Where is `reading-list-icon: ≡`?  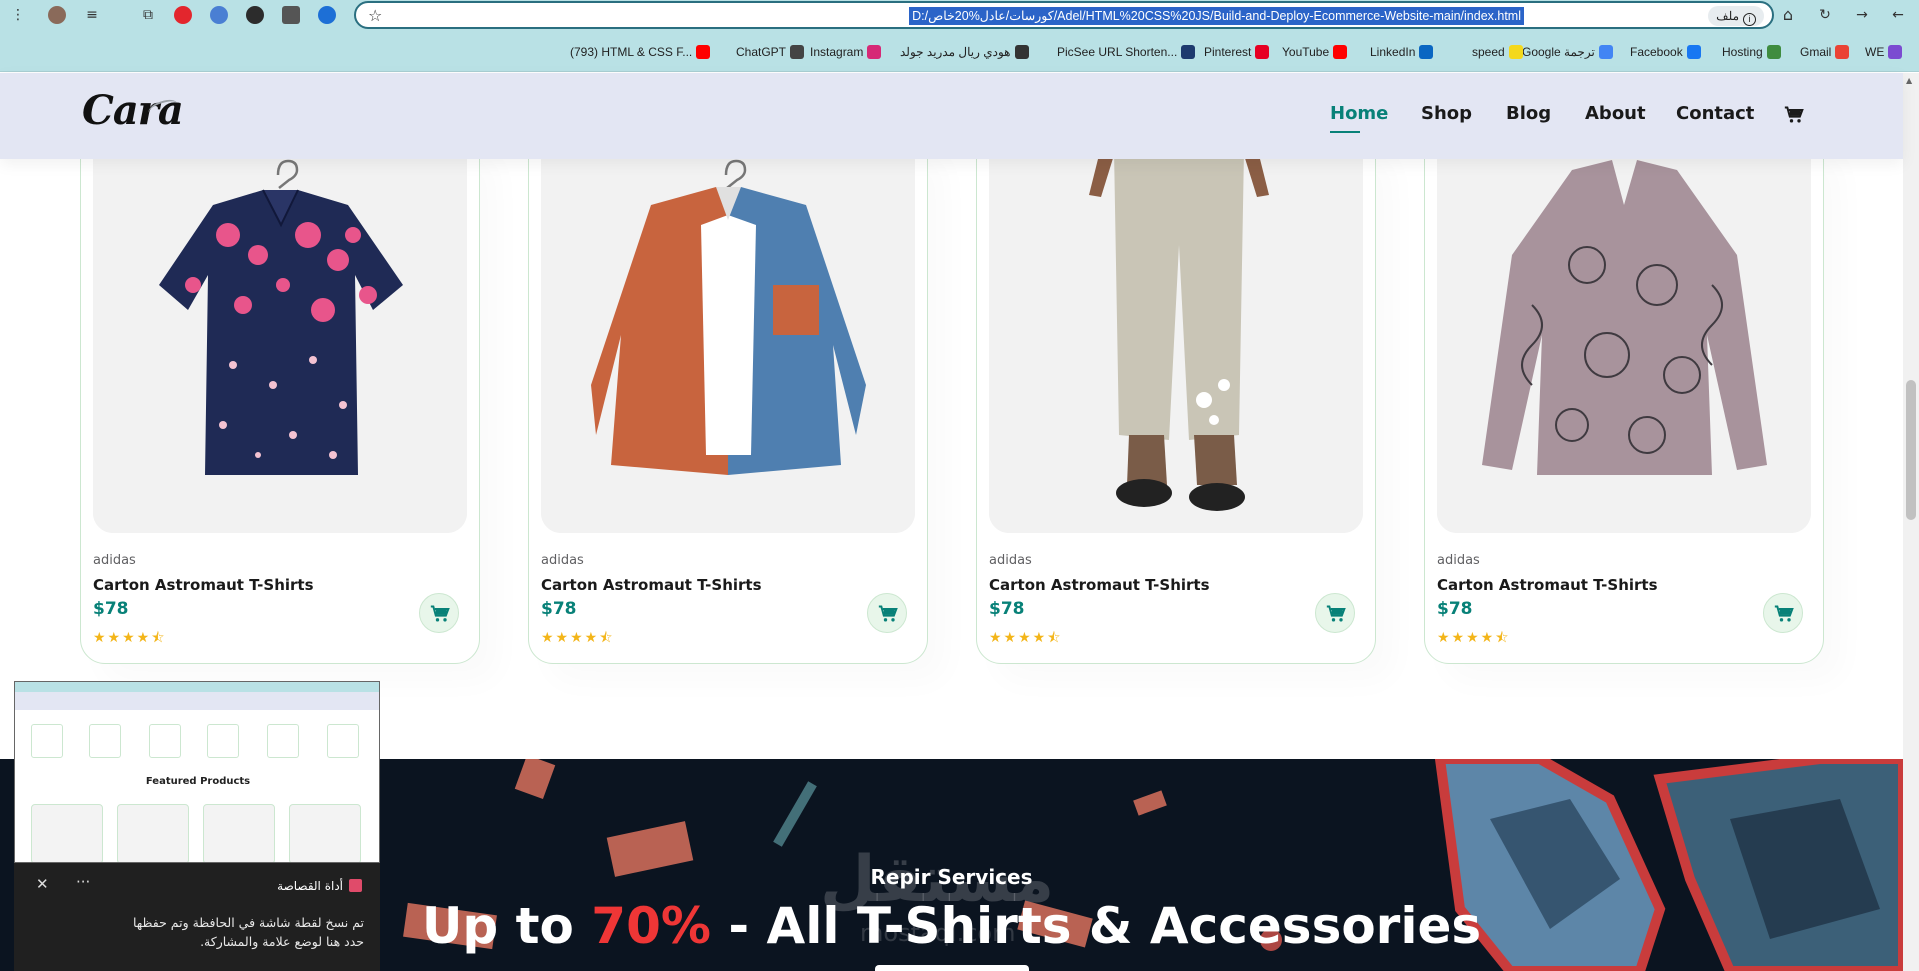
reading-list-icon: ≡ is located at coordinates (92, 15).